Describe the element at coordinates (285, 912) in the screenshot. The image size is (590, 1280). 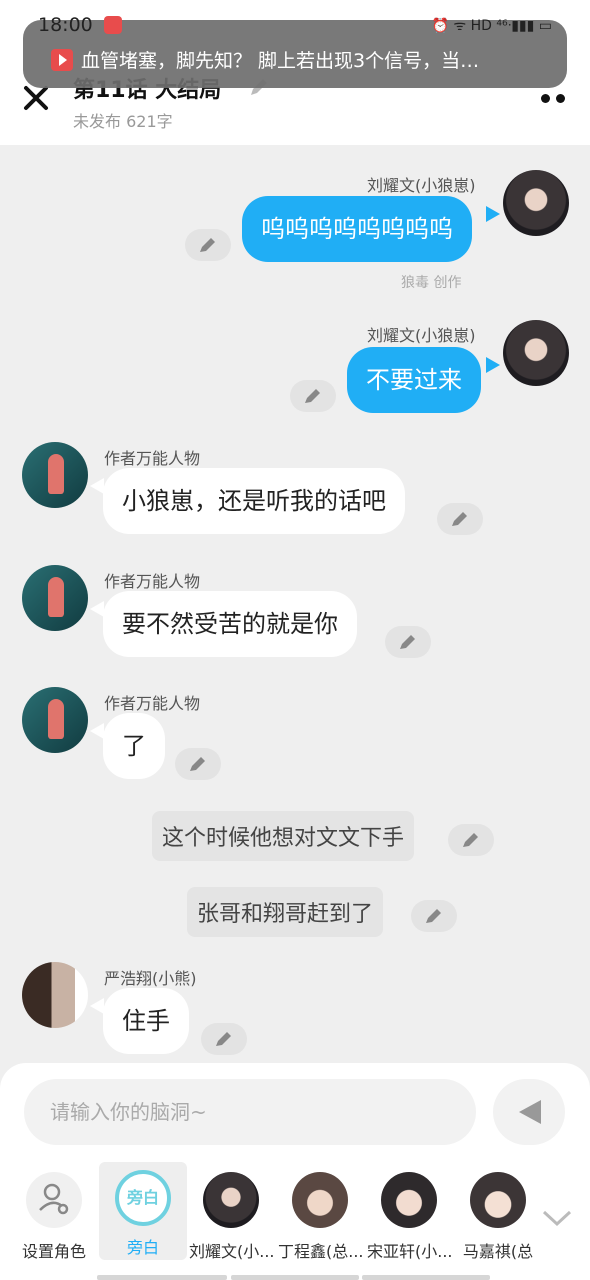
I see `narration-bubble: 张哥和翔哥赶到了` at that location.